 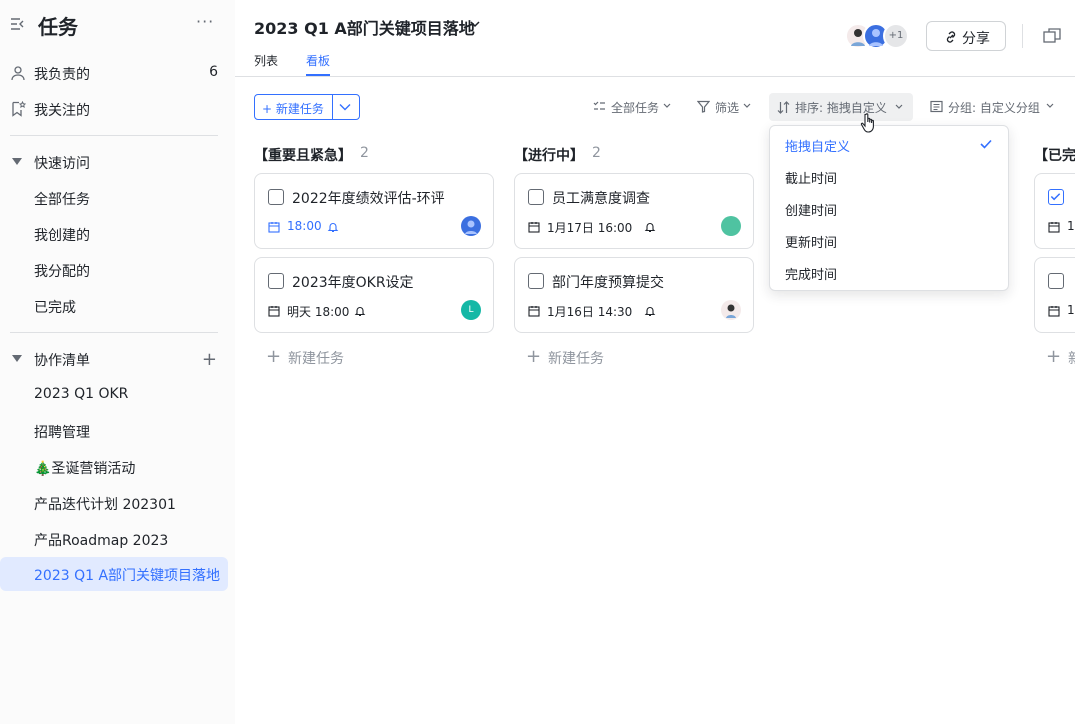 What do you see at coordinates (811, 275) in the screenshot?
I see `sort-option-label: 完成时间` at bounding box center [811, 275].